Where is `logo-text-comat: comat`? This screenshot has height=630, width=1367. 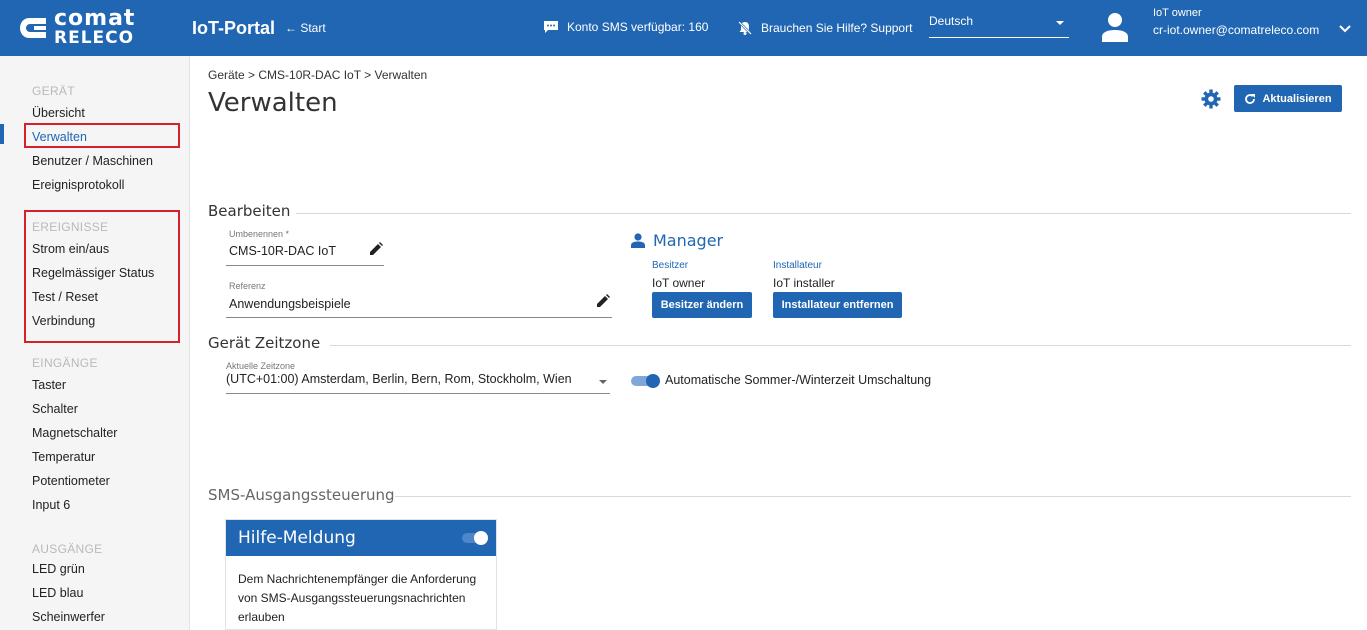 logo-text-comat: comat is located at coordinates (95, 18).